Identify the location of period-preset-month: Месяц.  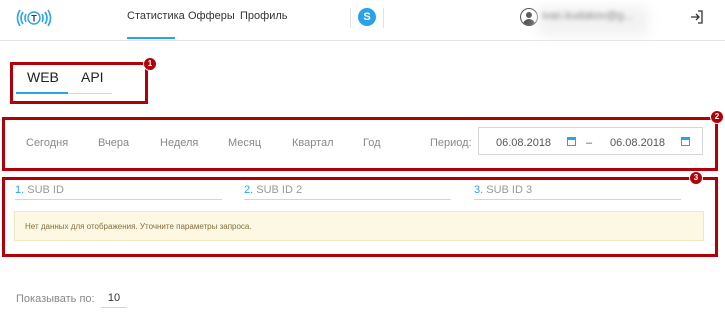
(244, 143).